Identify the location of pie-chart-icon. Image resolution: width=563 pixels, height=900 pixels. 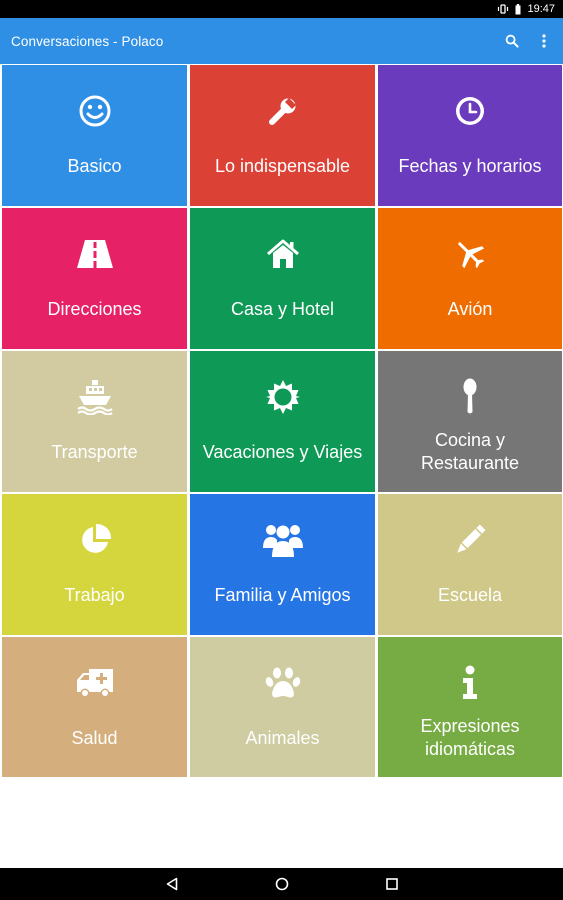
(94, 540).